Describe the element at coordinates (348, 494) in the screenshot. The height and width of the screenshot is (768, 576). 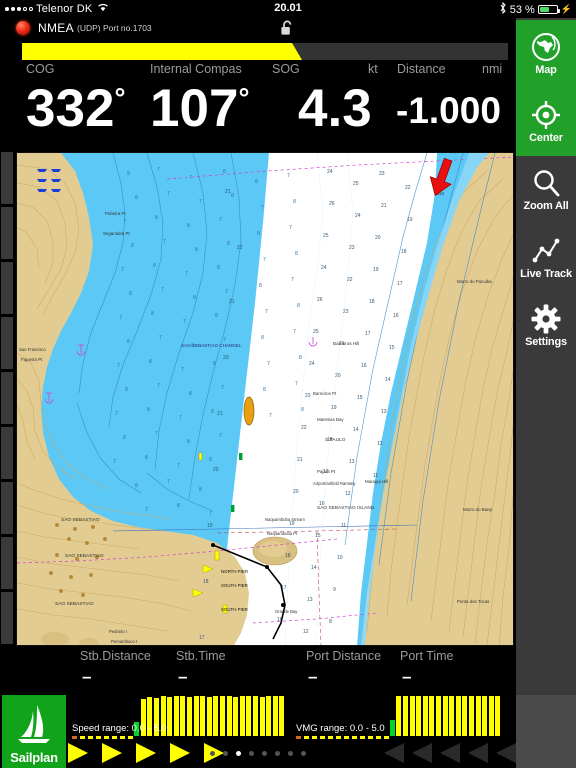
I see `svg-text: 12` at that location.